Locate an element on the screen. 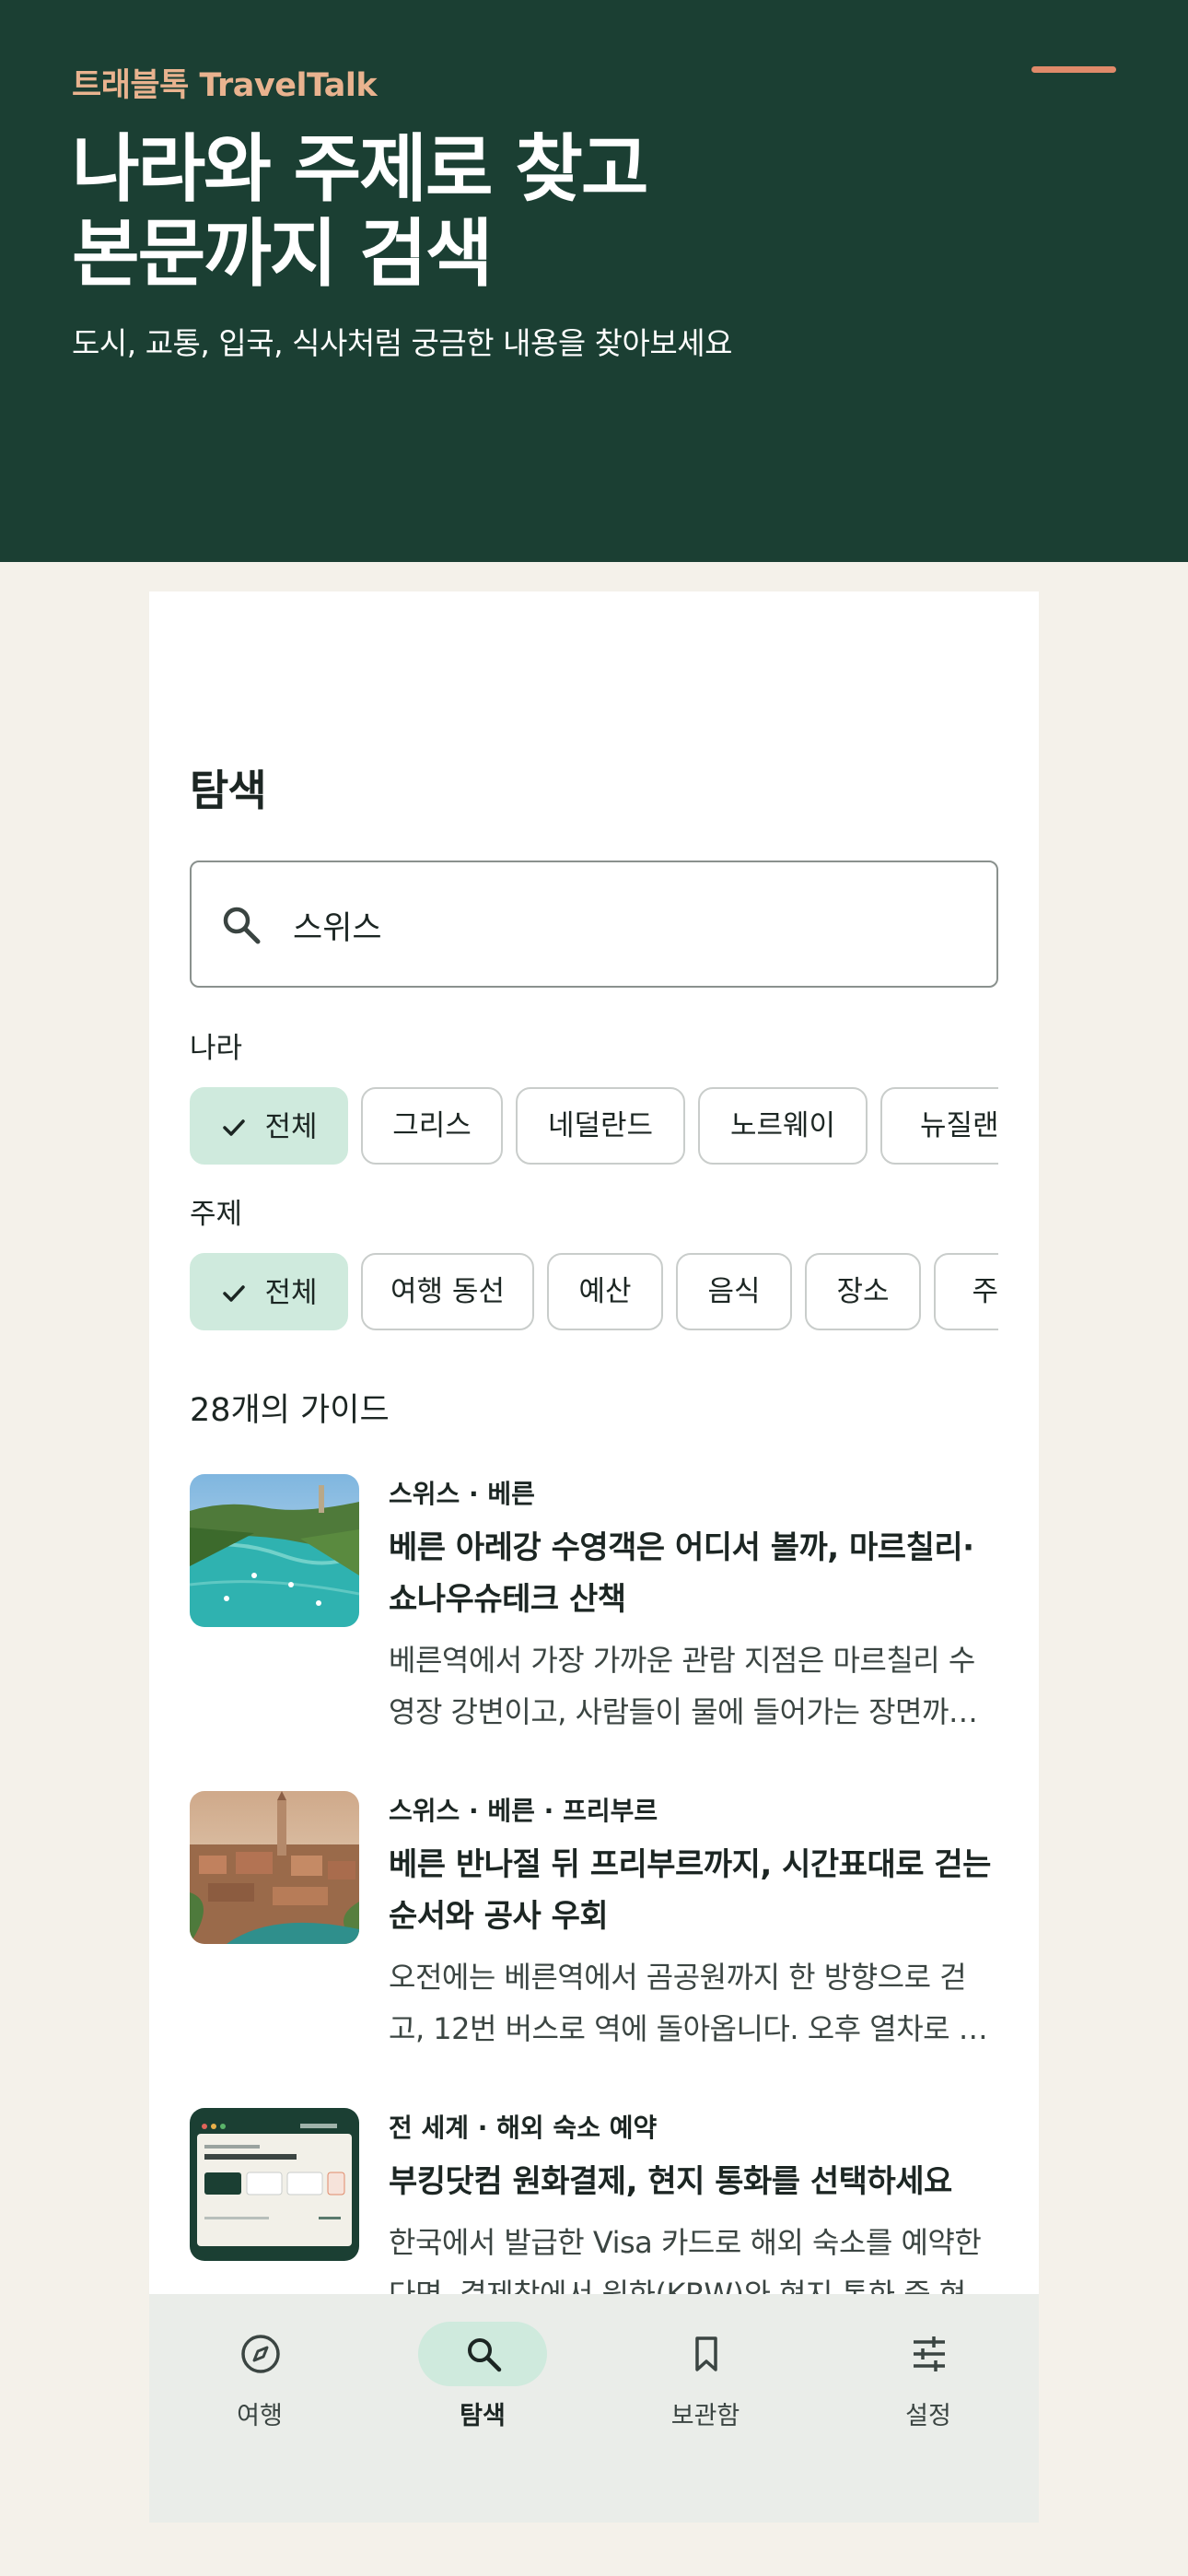 The image size is (1188, 2576). hero-subtitle: 도시, 교통, 입국, 식사처럼 궁금한 내용을 찾아보세요 is located at coordinates (402, 343).